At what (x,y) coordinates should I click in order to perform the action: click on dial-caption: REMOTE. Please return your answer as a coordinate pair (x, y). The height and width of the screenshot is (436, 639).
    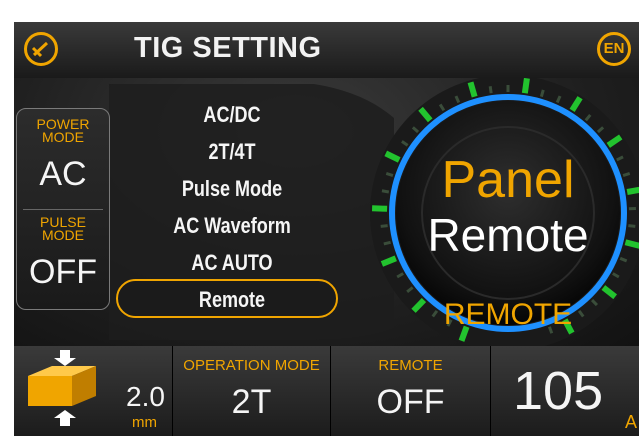
    Looking at the image, I should click on (508, 314).